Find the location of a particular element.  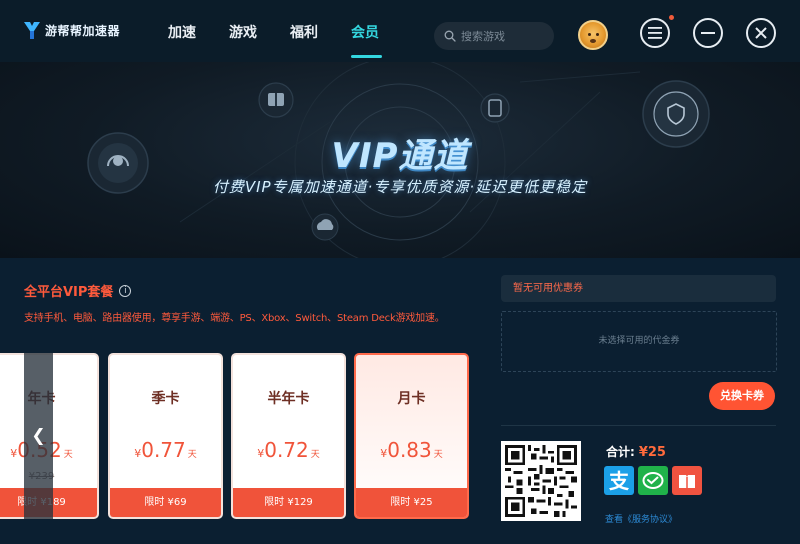

scroll-left-button: ❮ is located at coordinates (38, 436).